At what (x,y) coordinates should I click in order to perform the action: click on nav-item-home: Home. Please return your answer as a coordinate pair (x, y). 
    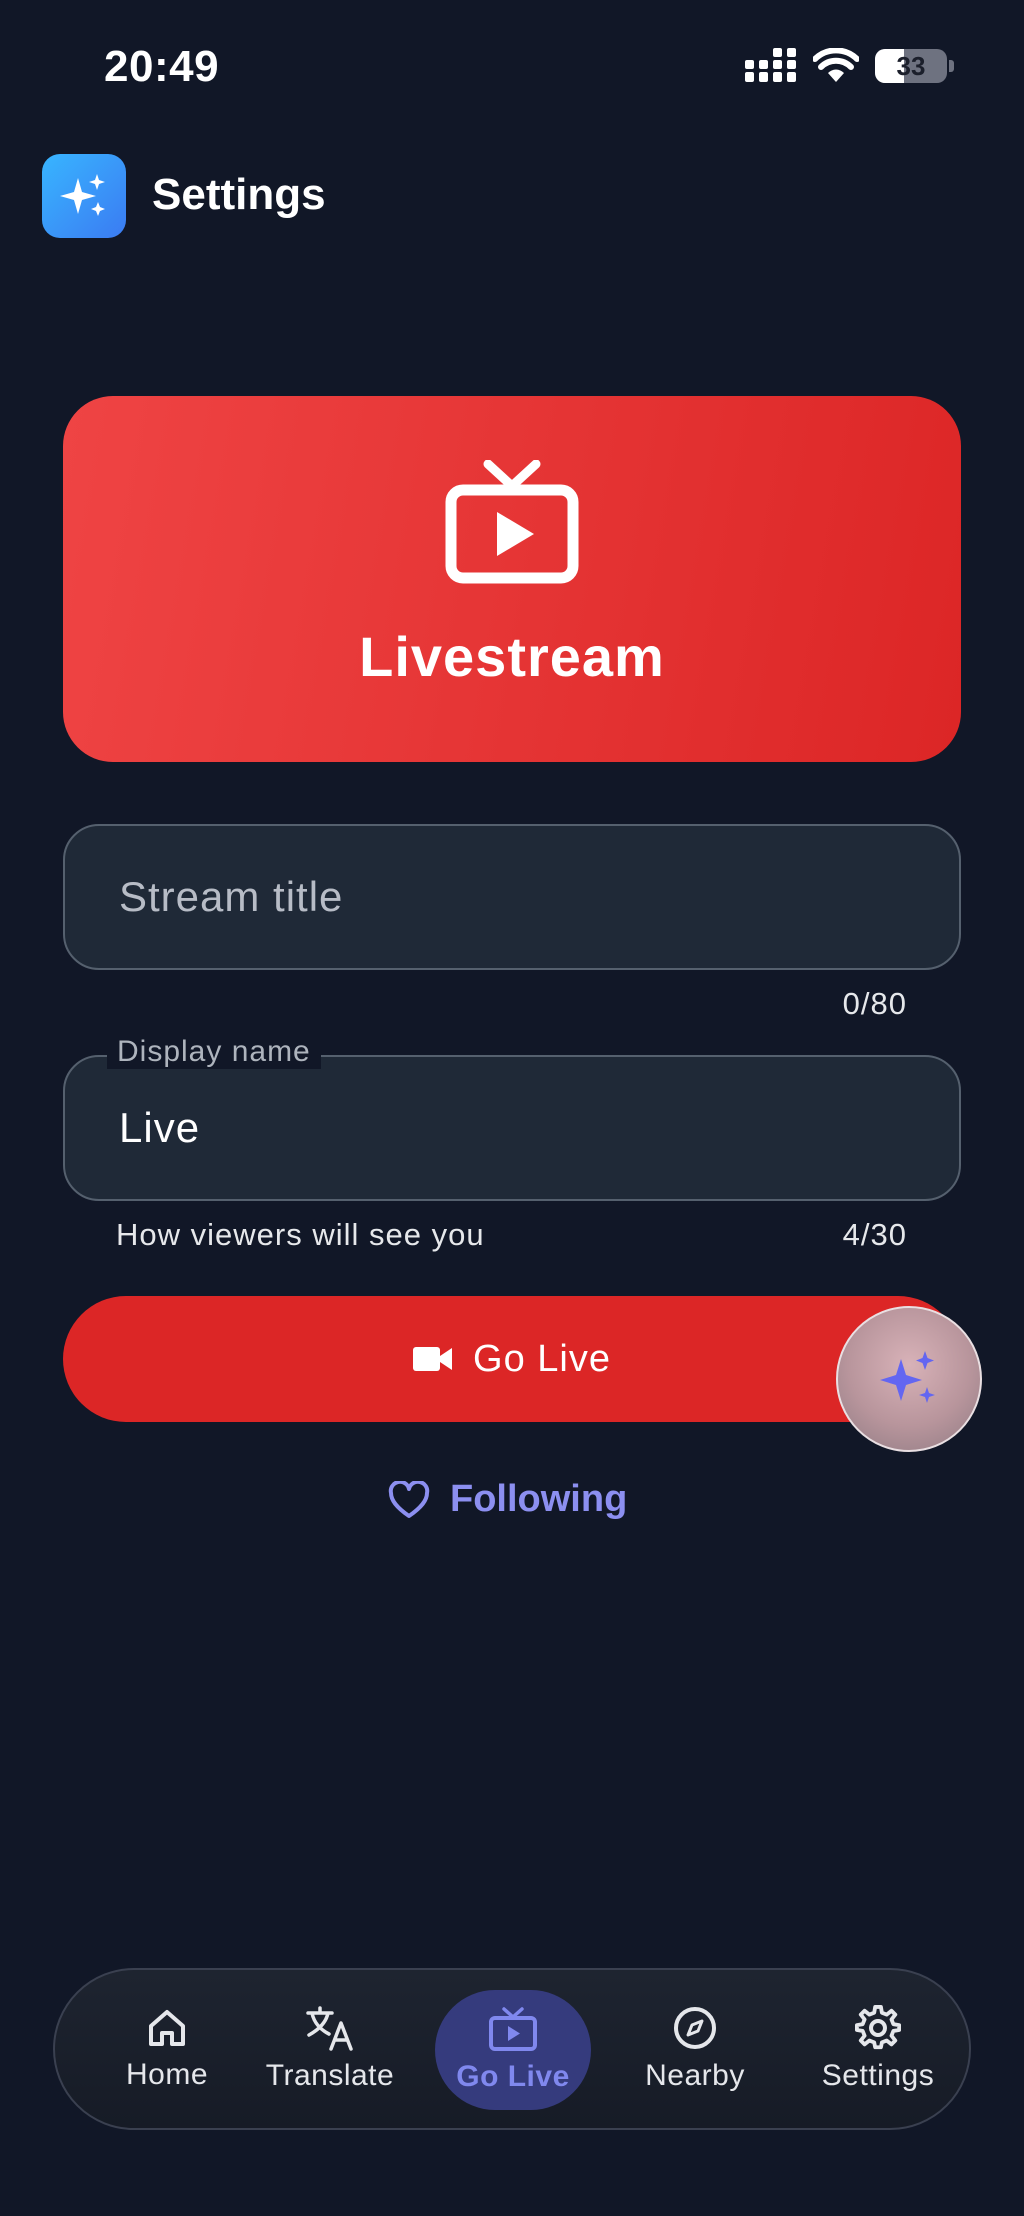
    Looking at the image, I should click on (167, 2049).